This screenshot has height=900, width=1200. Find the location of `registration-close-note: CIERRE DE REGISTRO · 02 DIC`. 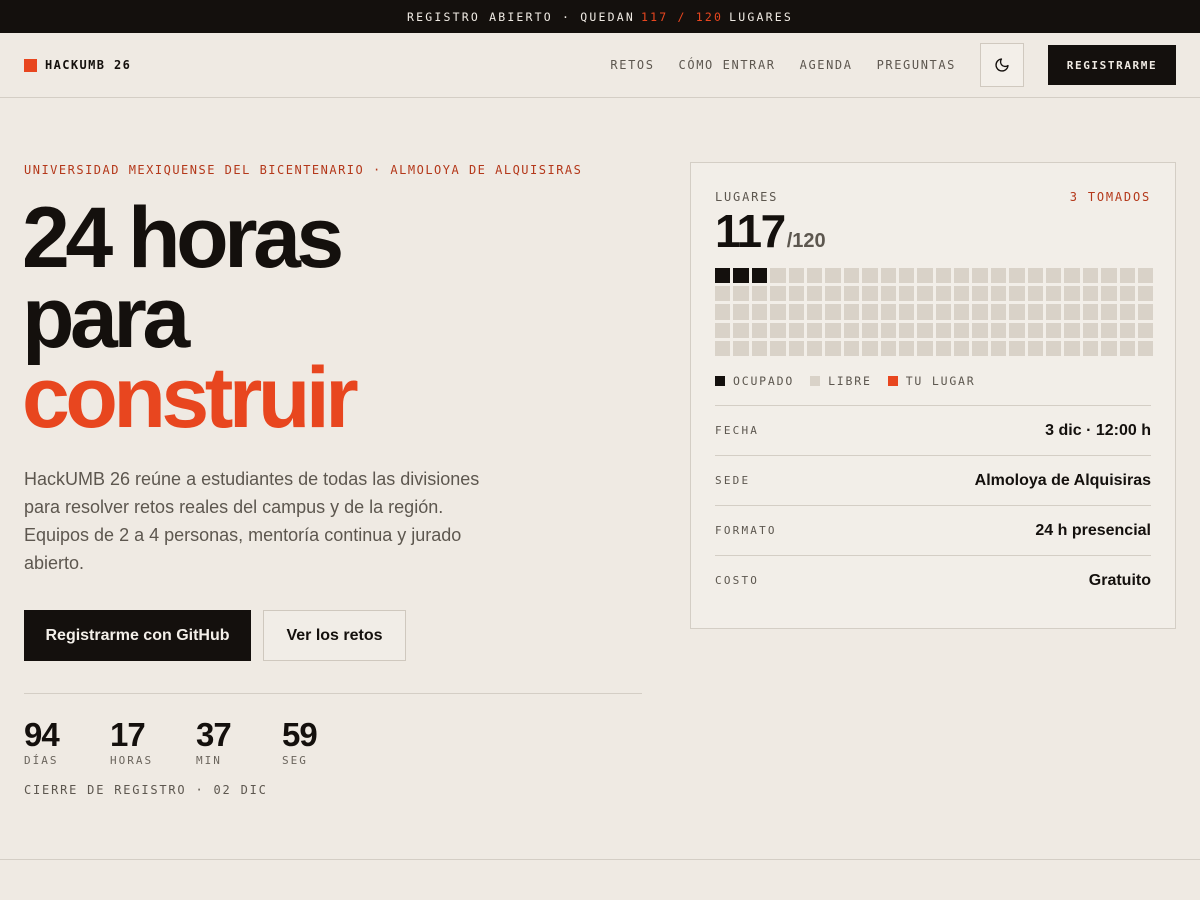

registration-close-note: CIERRE DE REGISTRO · 02 DIC is located at coordinates (146, 790).